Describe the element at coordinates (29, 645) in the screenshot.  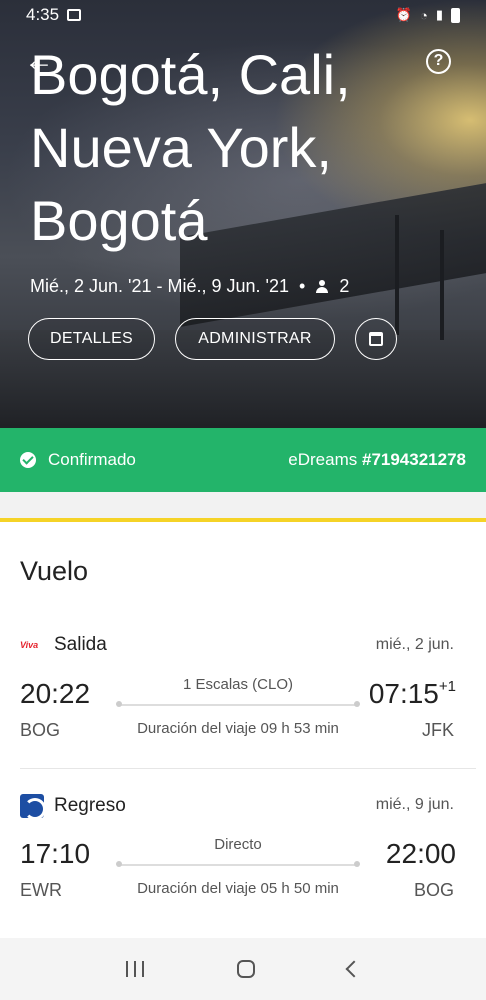
I see `airline-logo-viva: Viva` at that location.